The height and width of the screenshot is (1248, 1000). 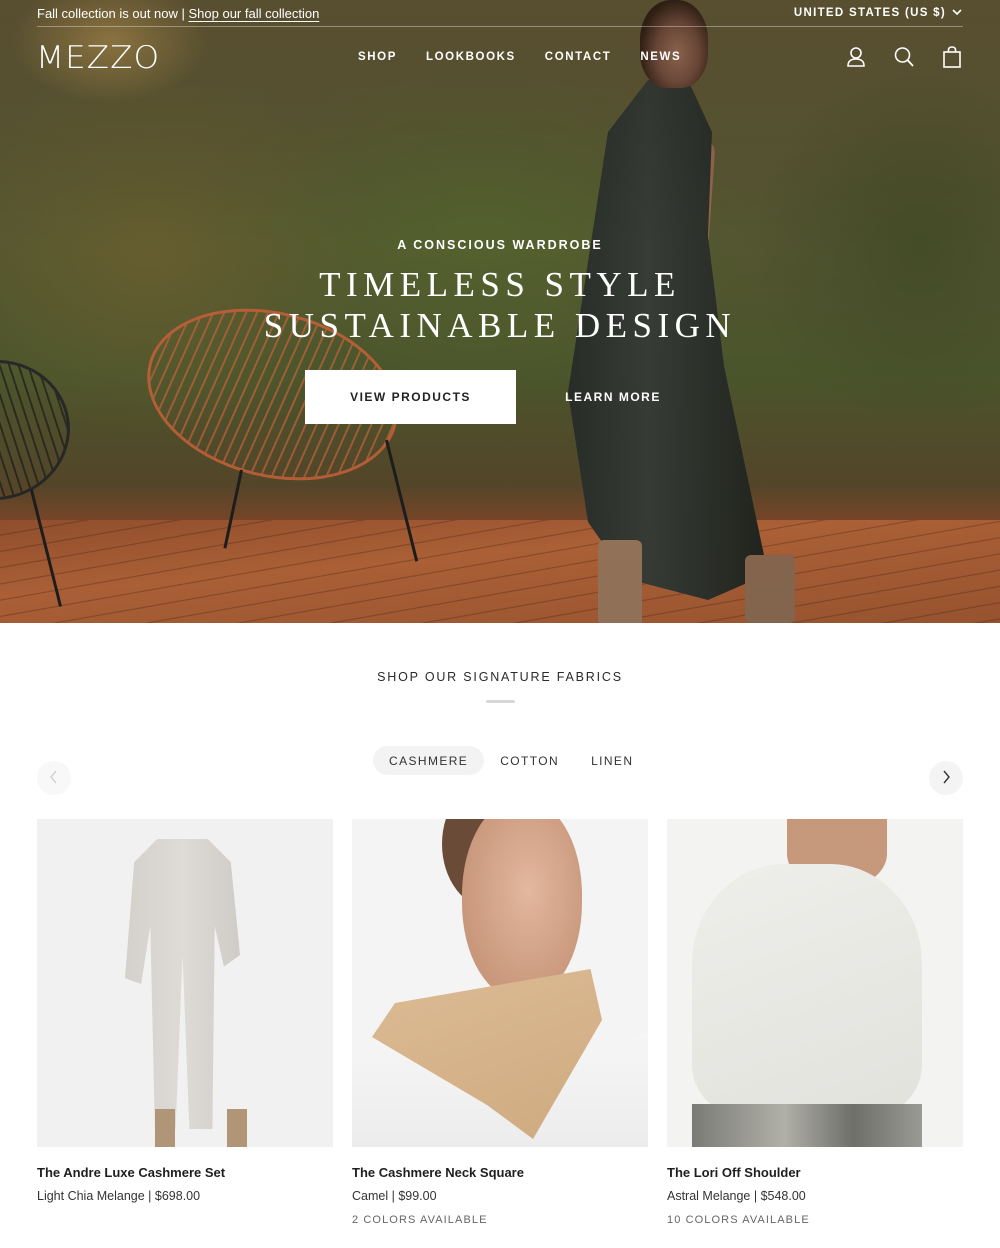 What do you see at coordinates (500, 677) in the screenshot?
I see `section-title: SHOP OUR SIGNATURE FABRICS` at bounding box center [500, 677].